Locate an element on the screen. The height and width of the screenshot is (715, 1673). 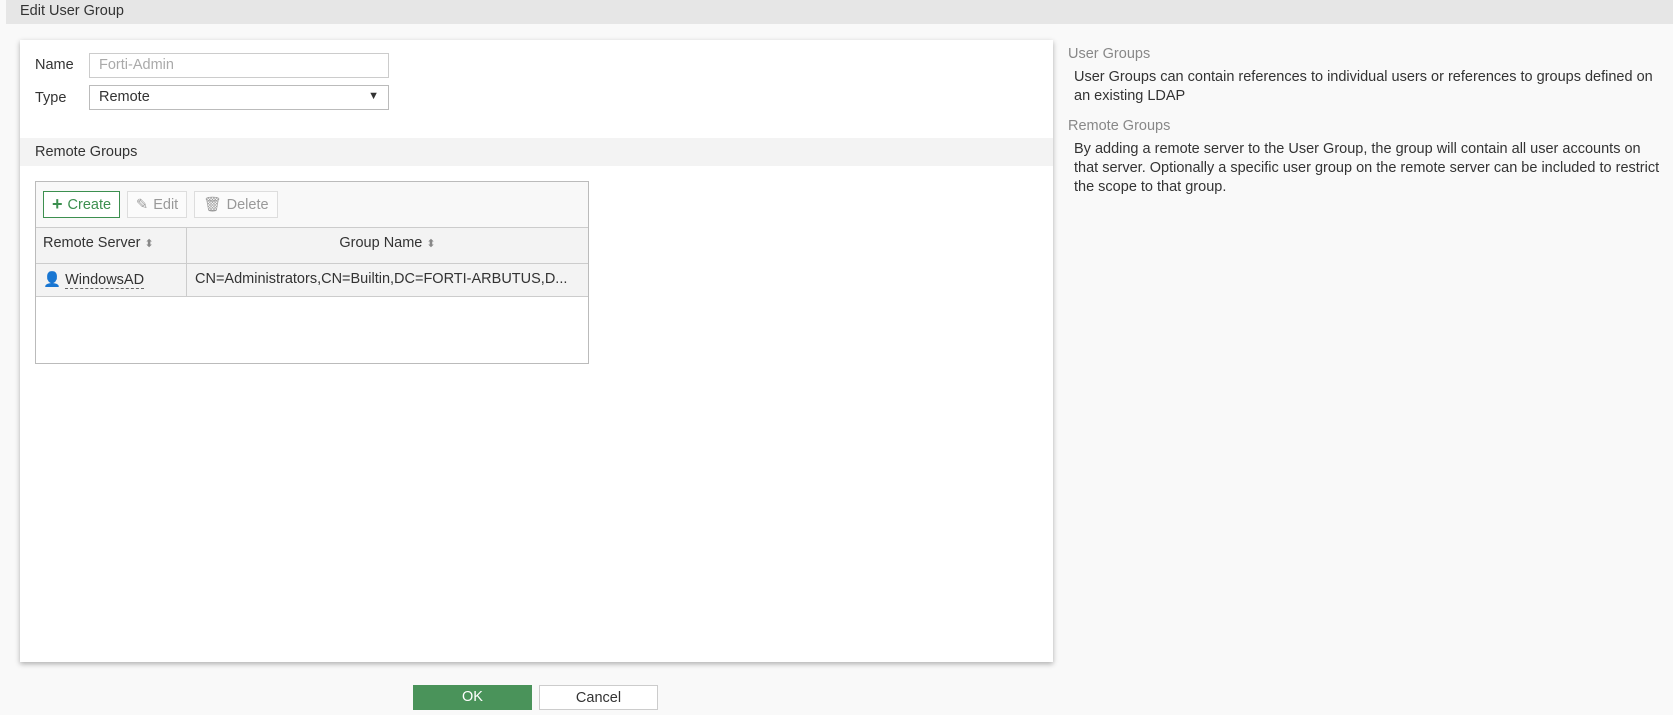
column-header-group-name: Group Name ⬍ is located at coordinates (387, 245).